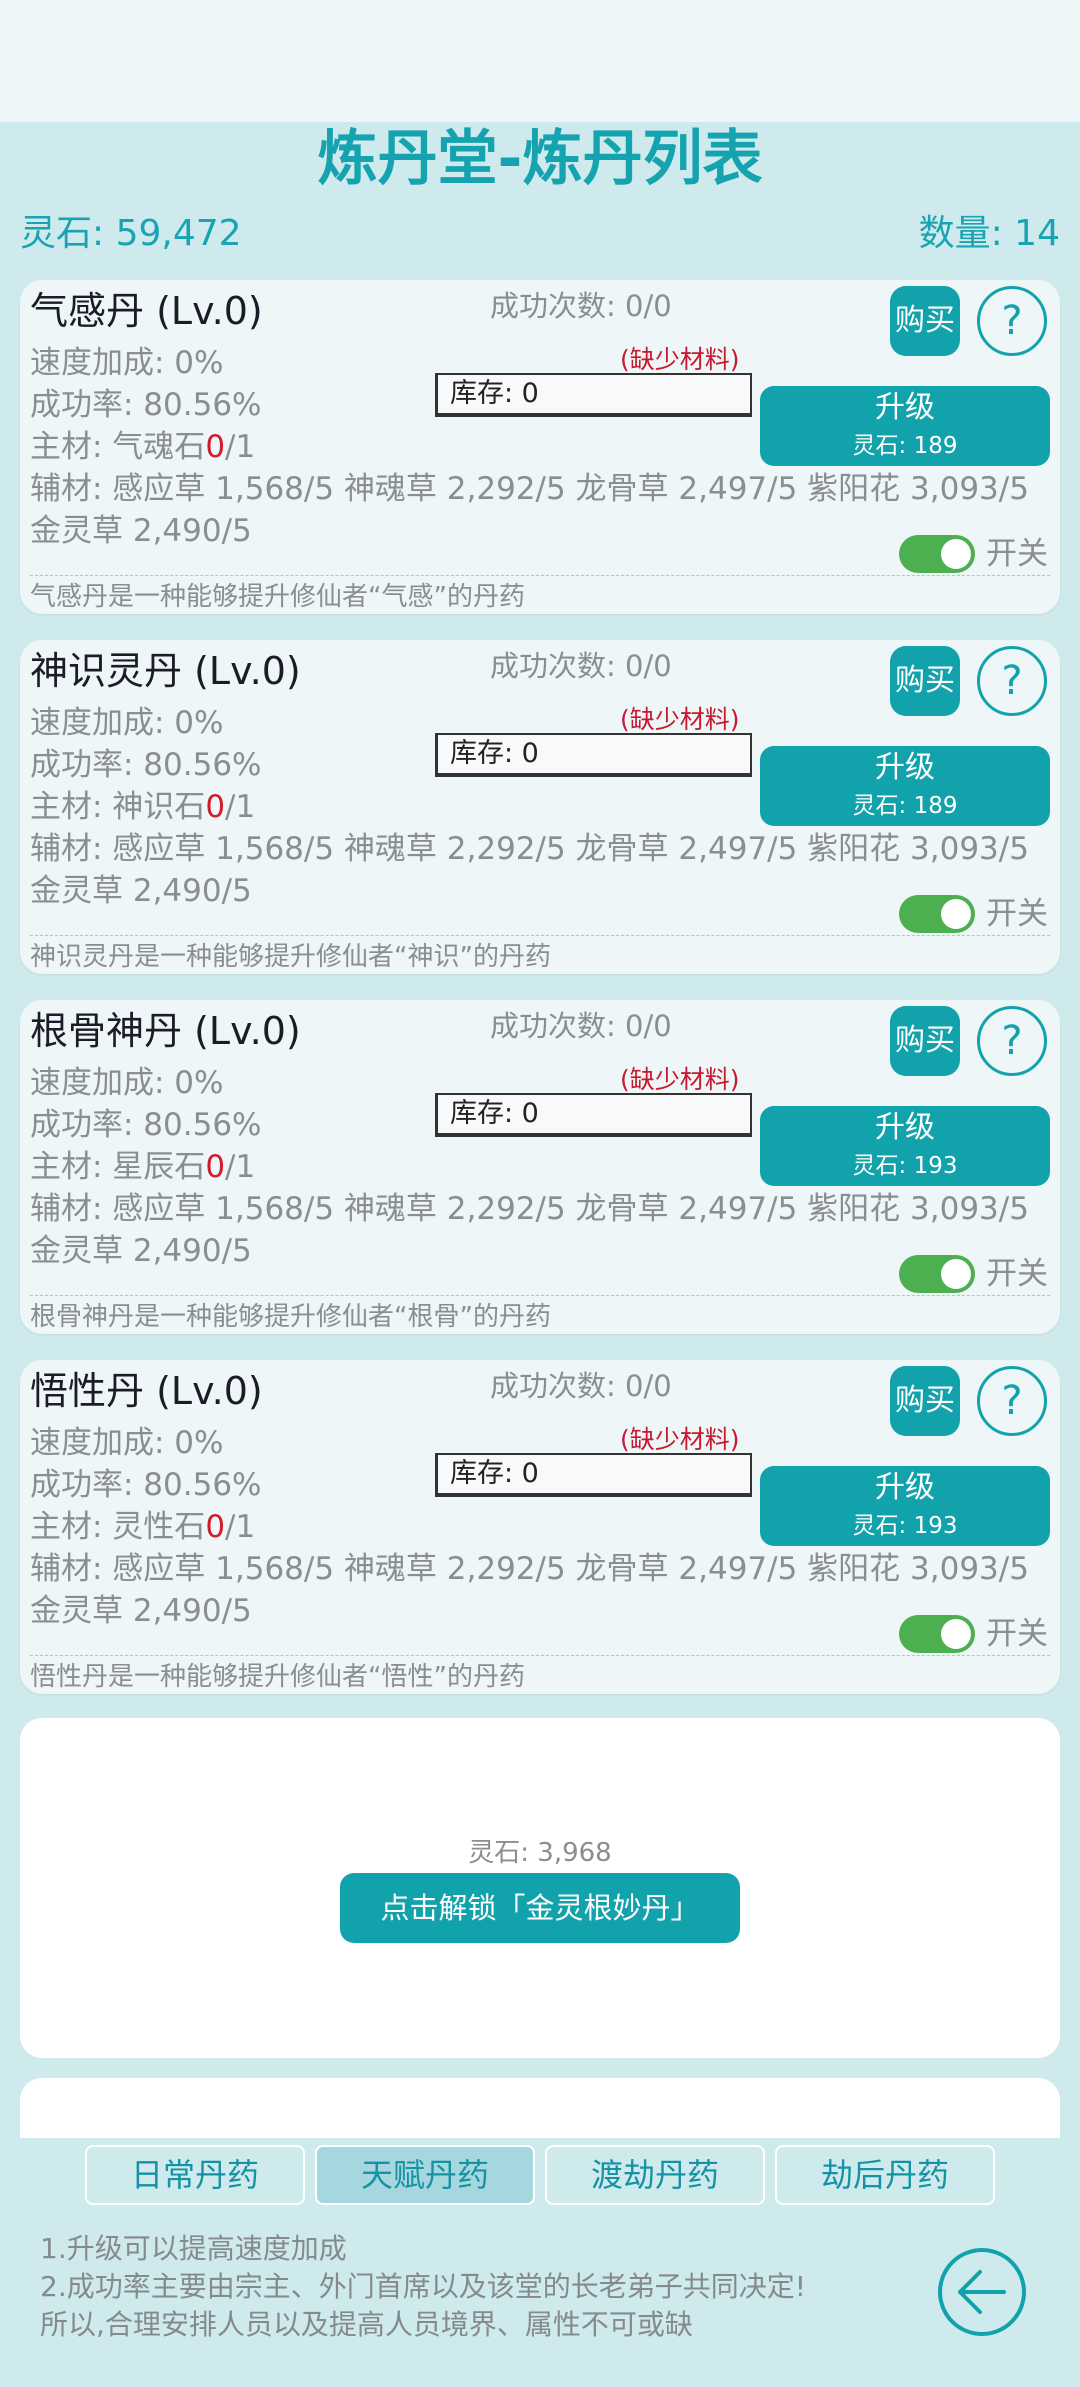 This screenshot has height=2387, width=1080. What do you see at coordinates (540, 2108) in the screenshot?
I see `next-card-partial` at bounding box center [540, 2108].